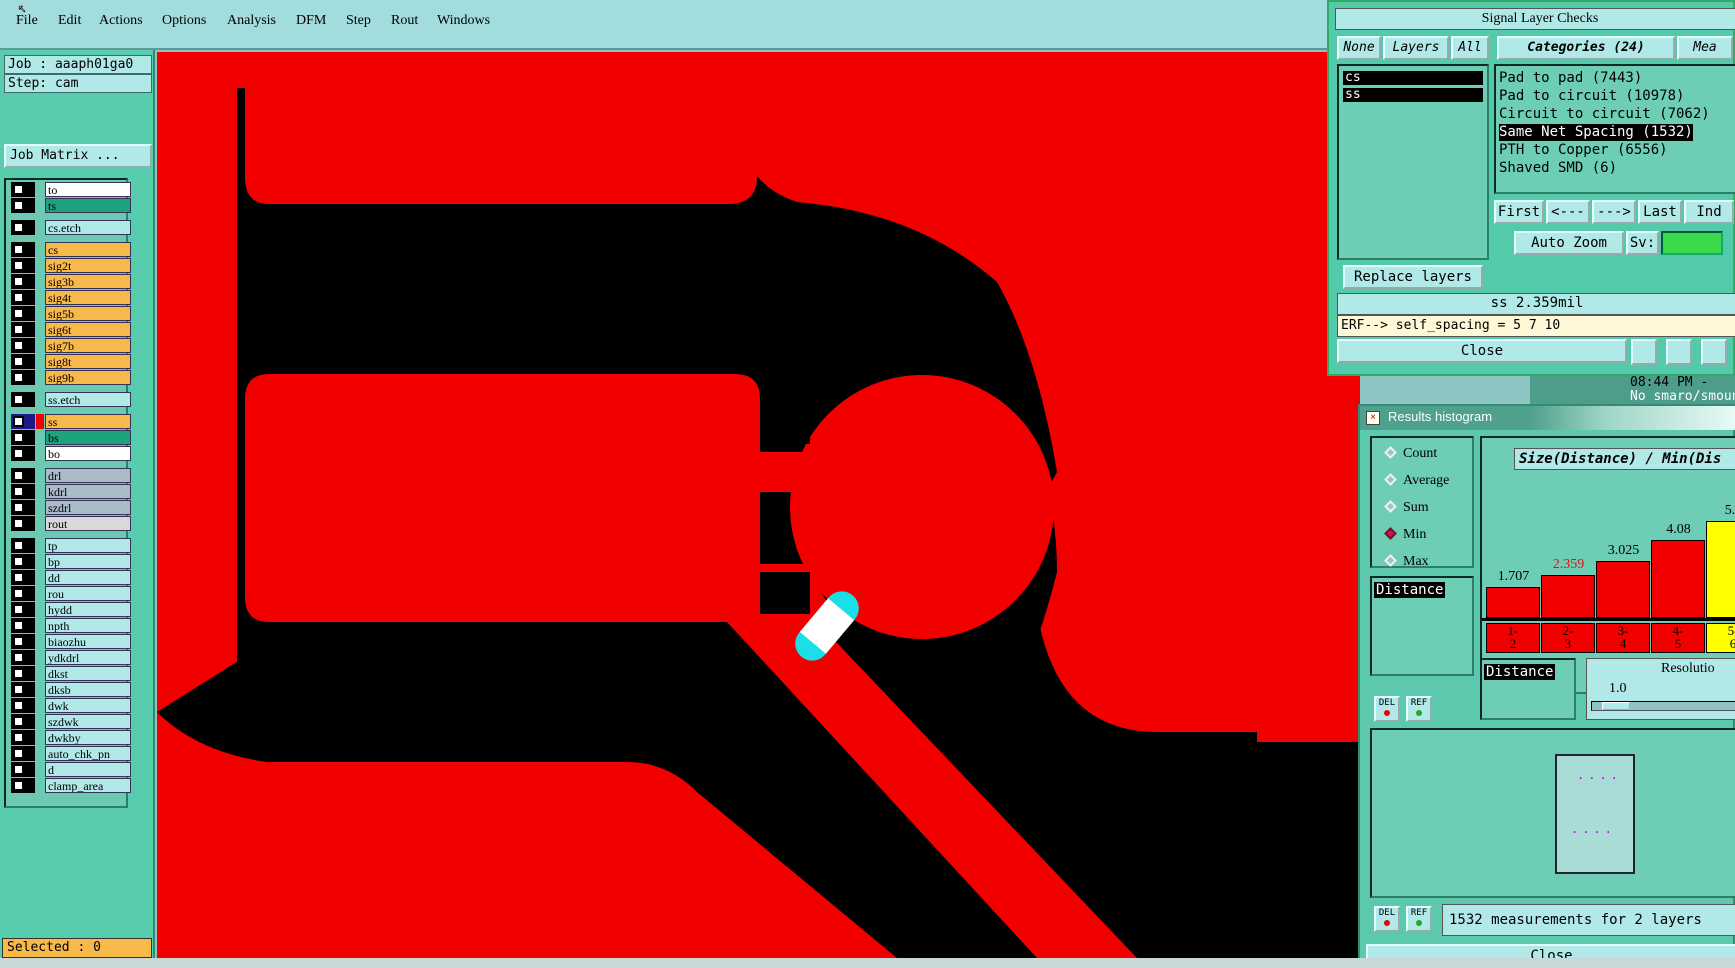 This screenshot has width=1735, height=968. What do you see at coordinates (1413, 277) in the screenshot?
I see `replace-layers-dropdown: Replace layers` at bounding box center [1413, 277].